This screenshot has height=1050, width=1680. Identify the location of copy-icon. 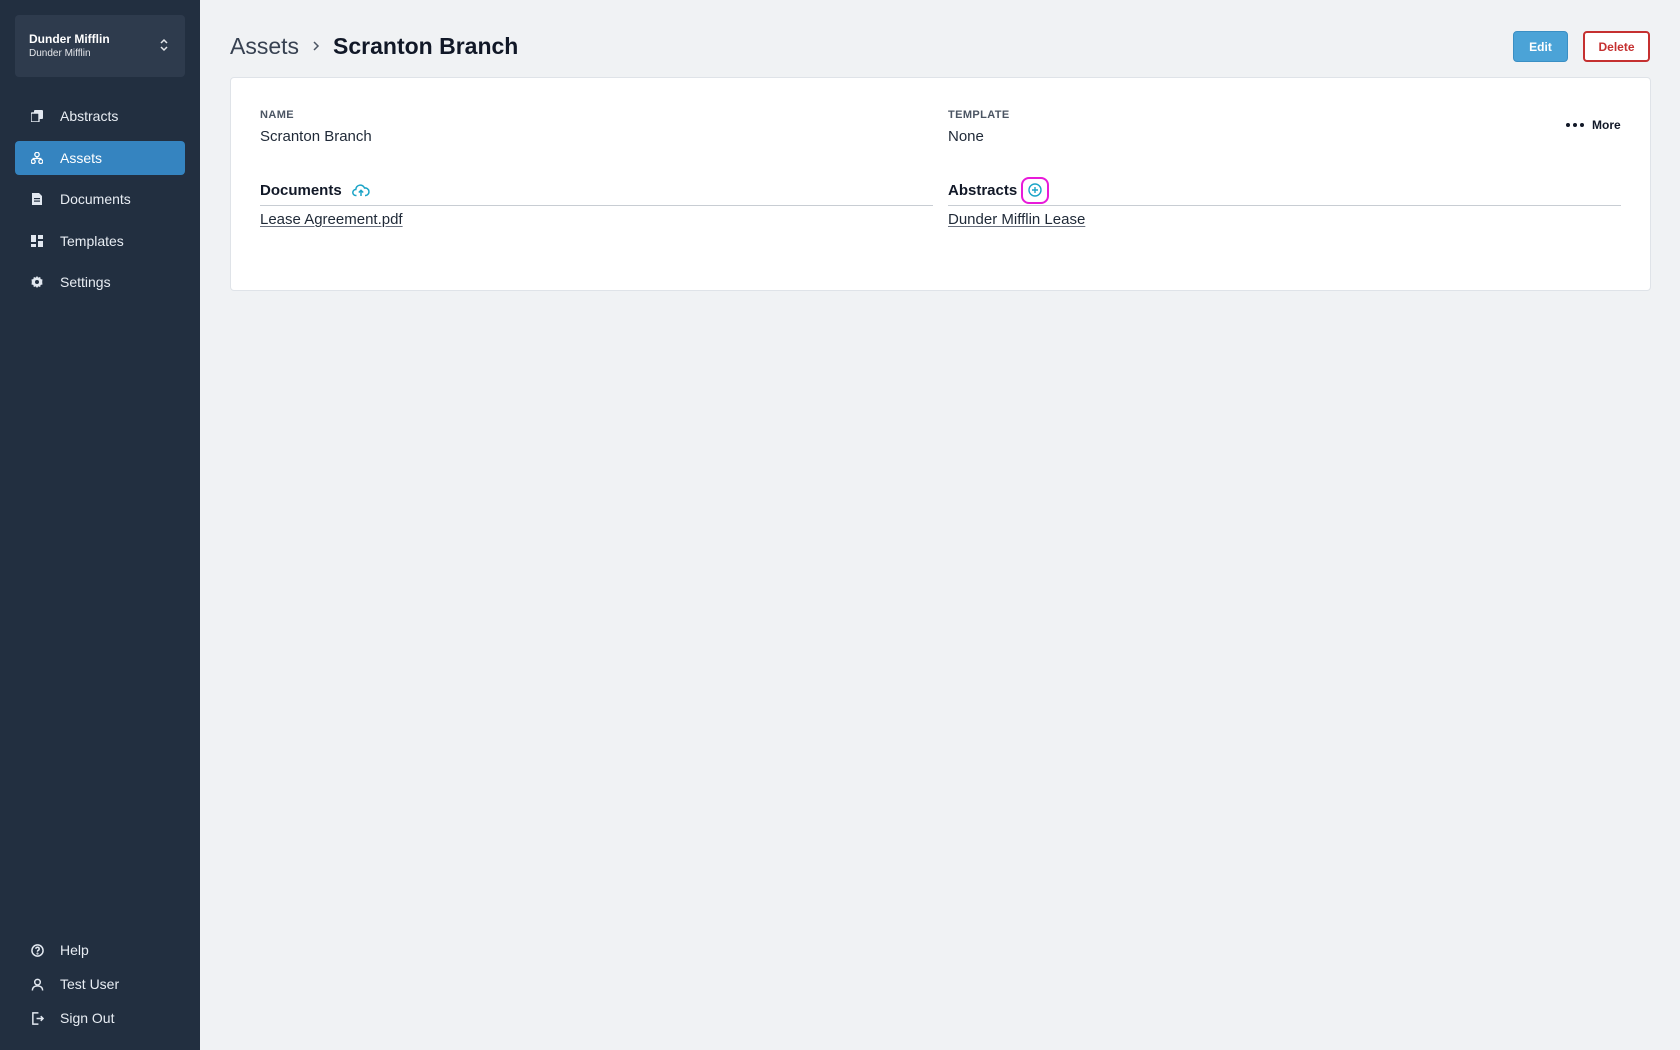
(37, 116).